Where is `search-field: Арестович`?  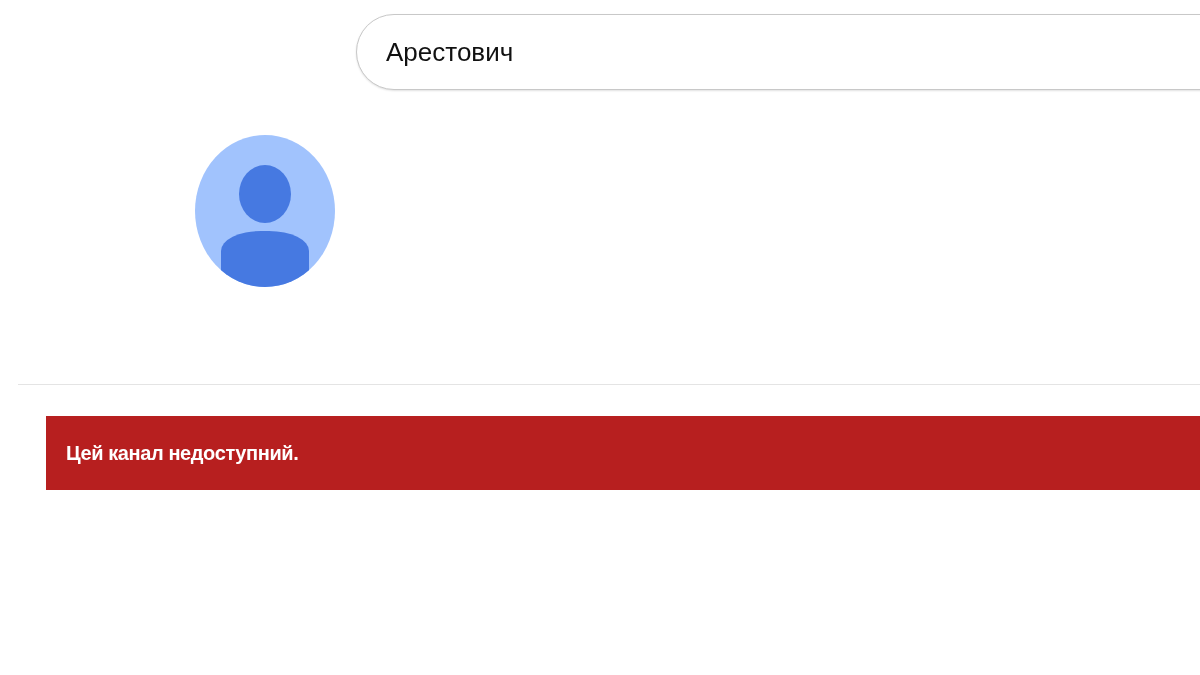 search-field: Арестович is located at coordinates (778, 52).